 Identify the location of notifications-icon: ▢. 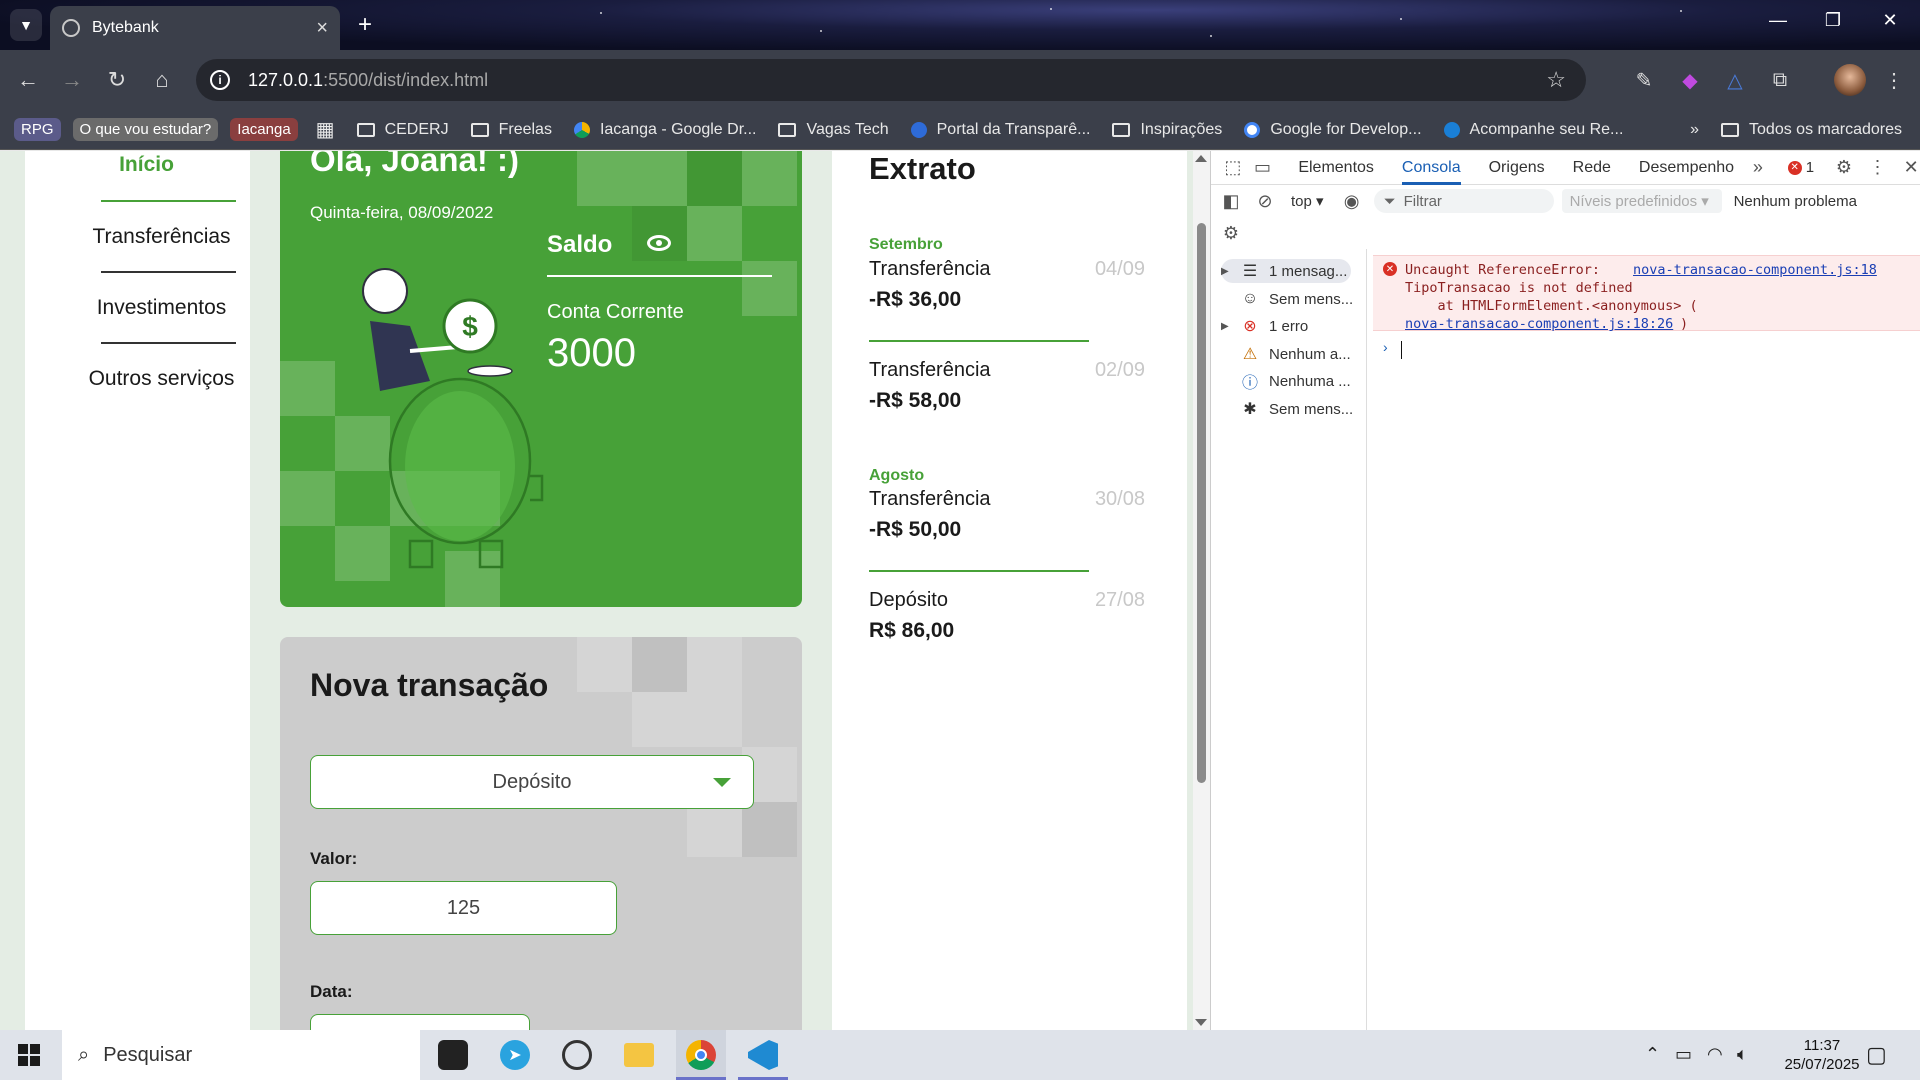
(1876, 1055).